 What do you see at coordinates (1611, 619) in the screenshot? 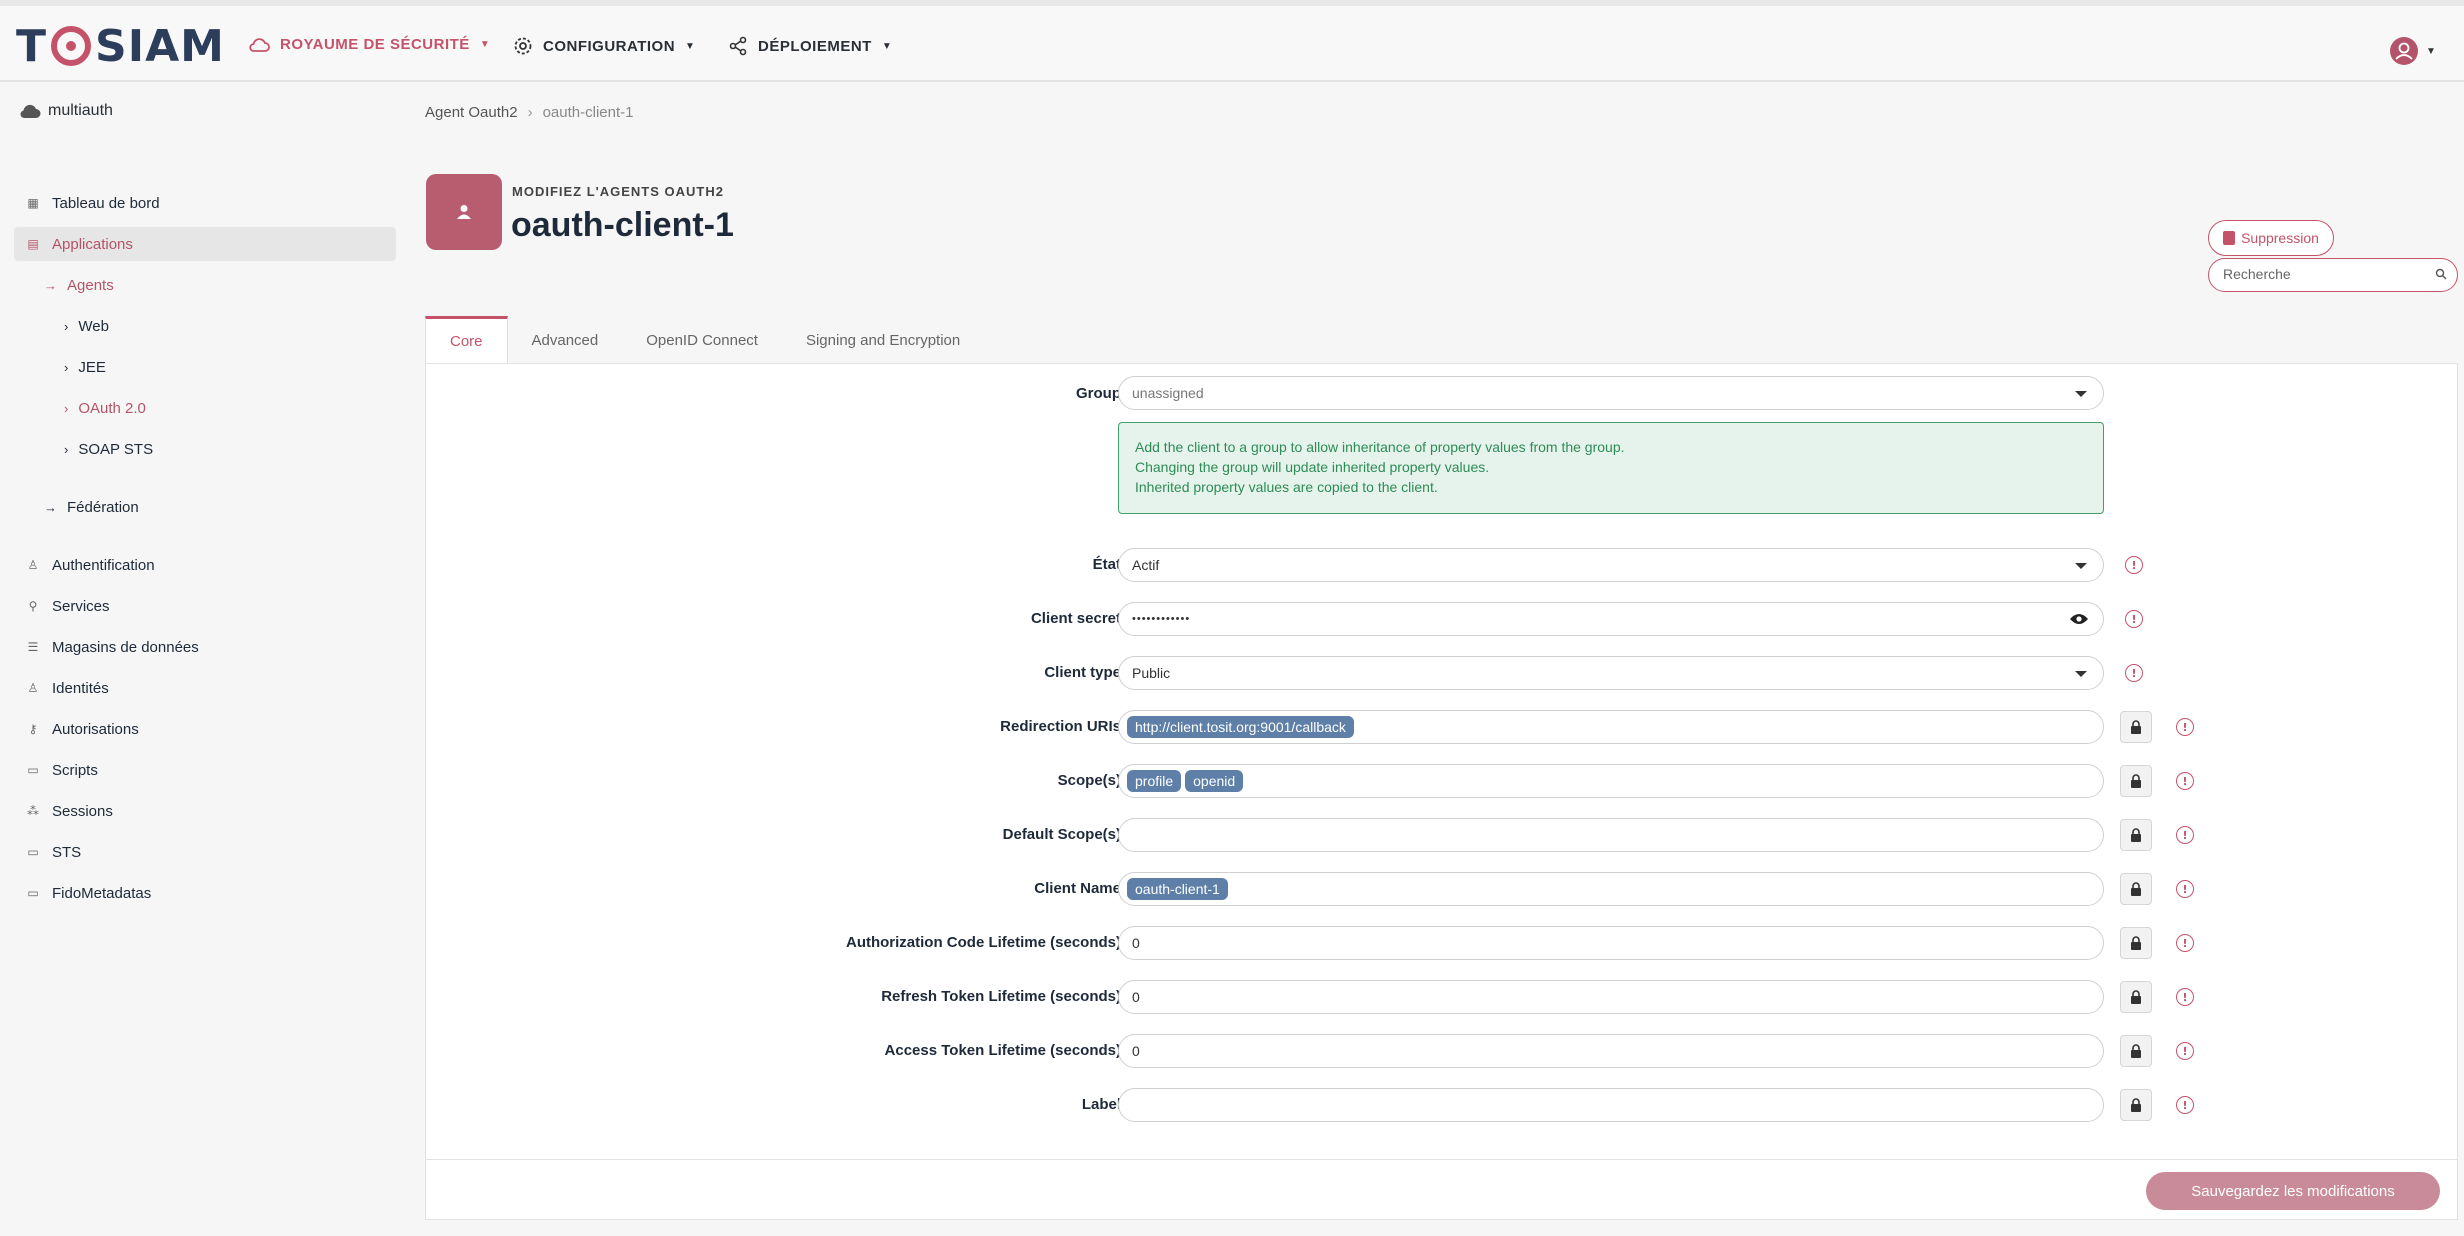
I see `client-secret-input: ••••••••••••` at bounding box center [1611, 619].